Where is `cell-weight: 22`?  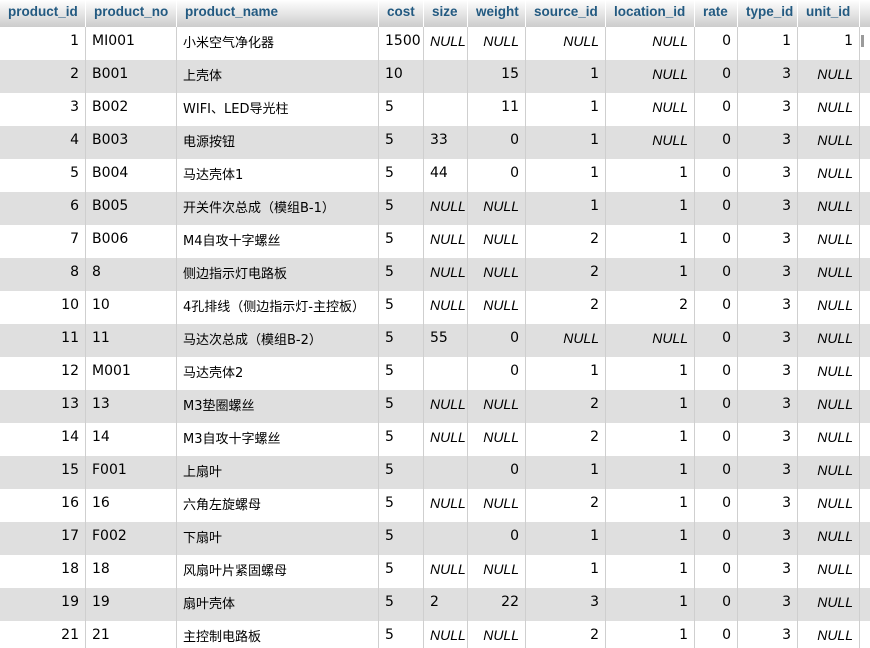 cell-weight: 22 is located at coordinates (497, 604).